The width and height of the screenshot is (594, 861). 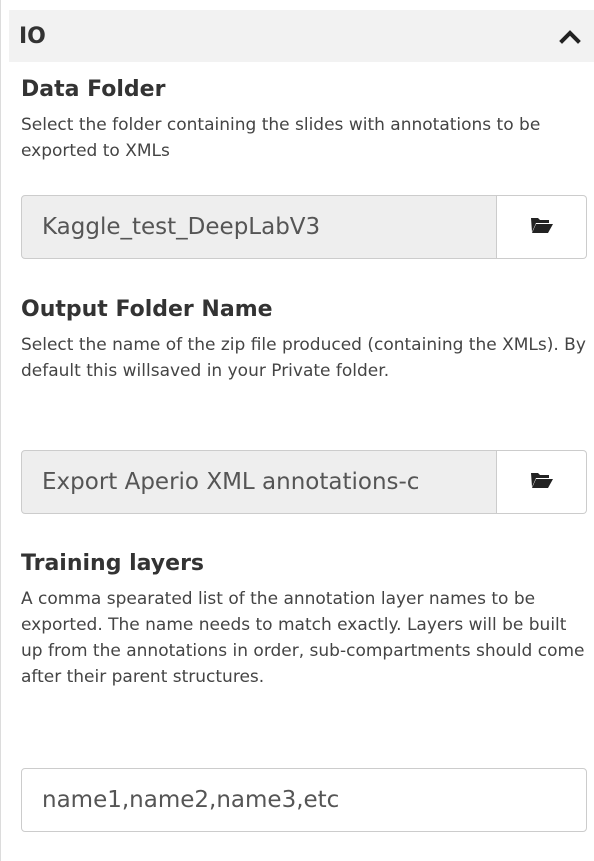 I want to click on output-folder-browse-button, so click(x=542, y=482).